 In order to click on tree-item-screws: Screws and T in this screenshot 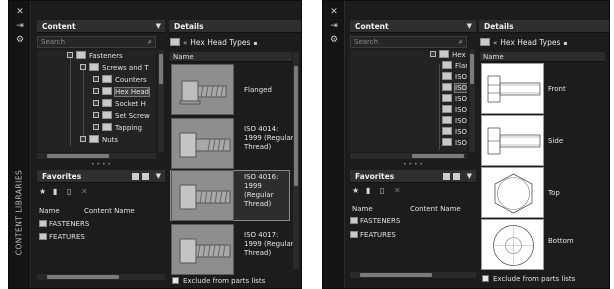, I will do `click(114, 68)`.